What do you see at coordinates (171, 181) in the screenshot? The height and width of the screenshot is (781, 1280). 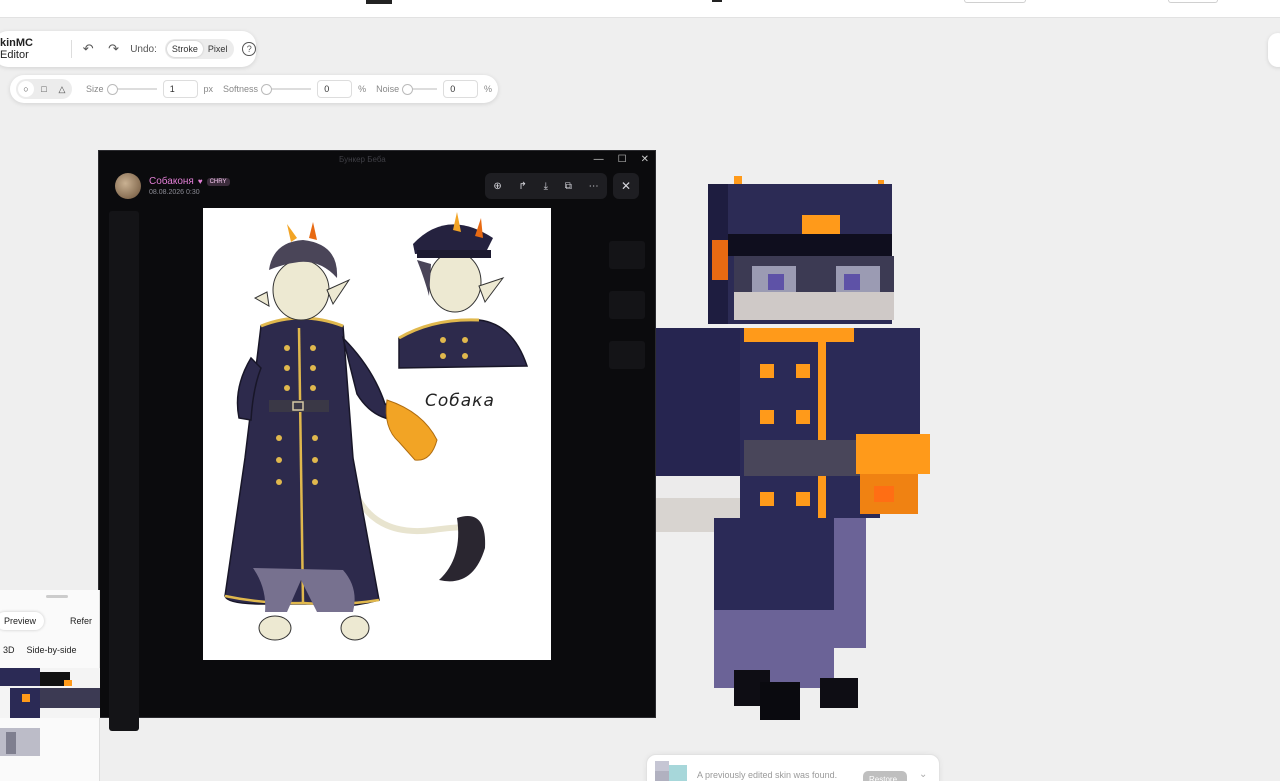 I see `author-name: Собаконя` at bounding box center [171, 181].